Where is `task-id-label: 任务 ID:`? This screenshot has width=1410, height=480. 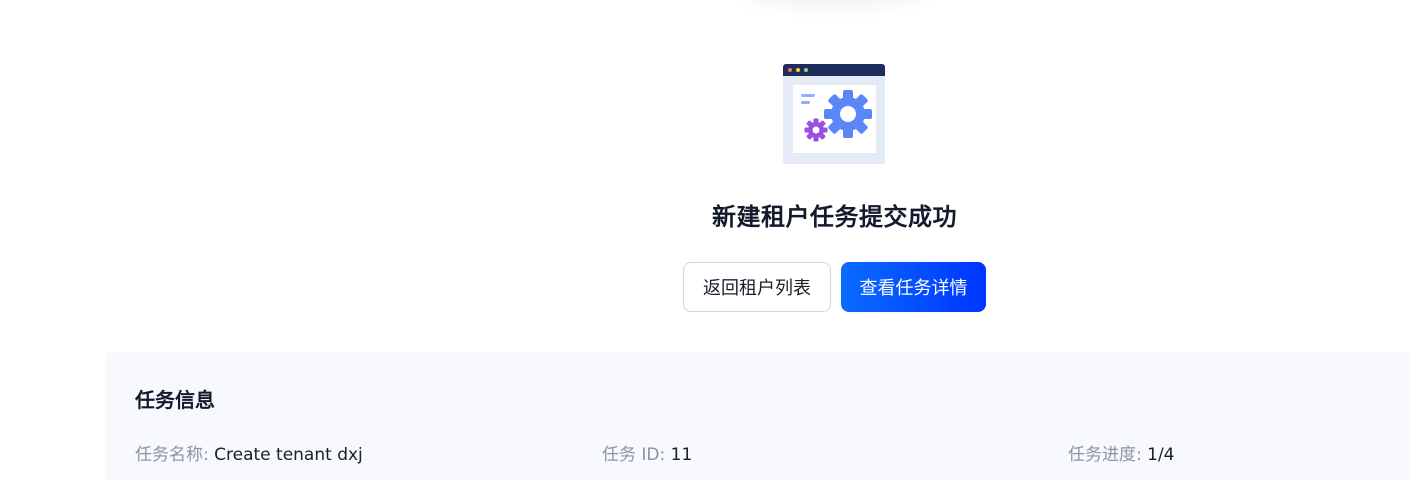
task-id-label: 任务 ID: is located at coordinates (634, 455).